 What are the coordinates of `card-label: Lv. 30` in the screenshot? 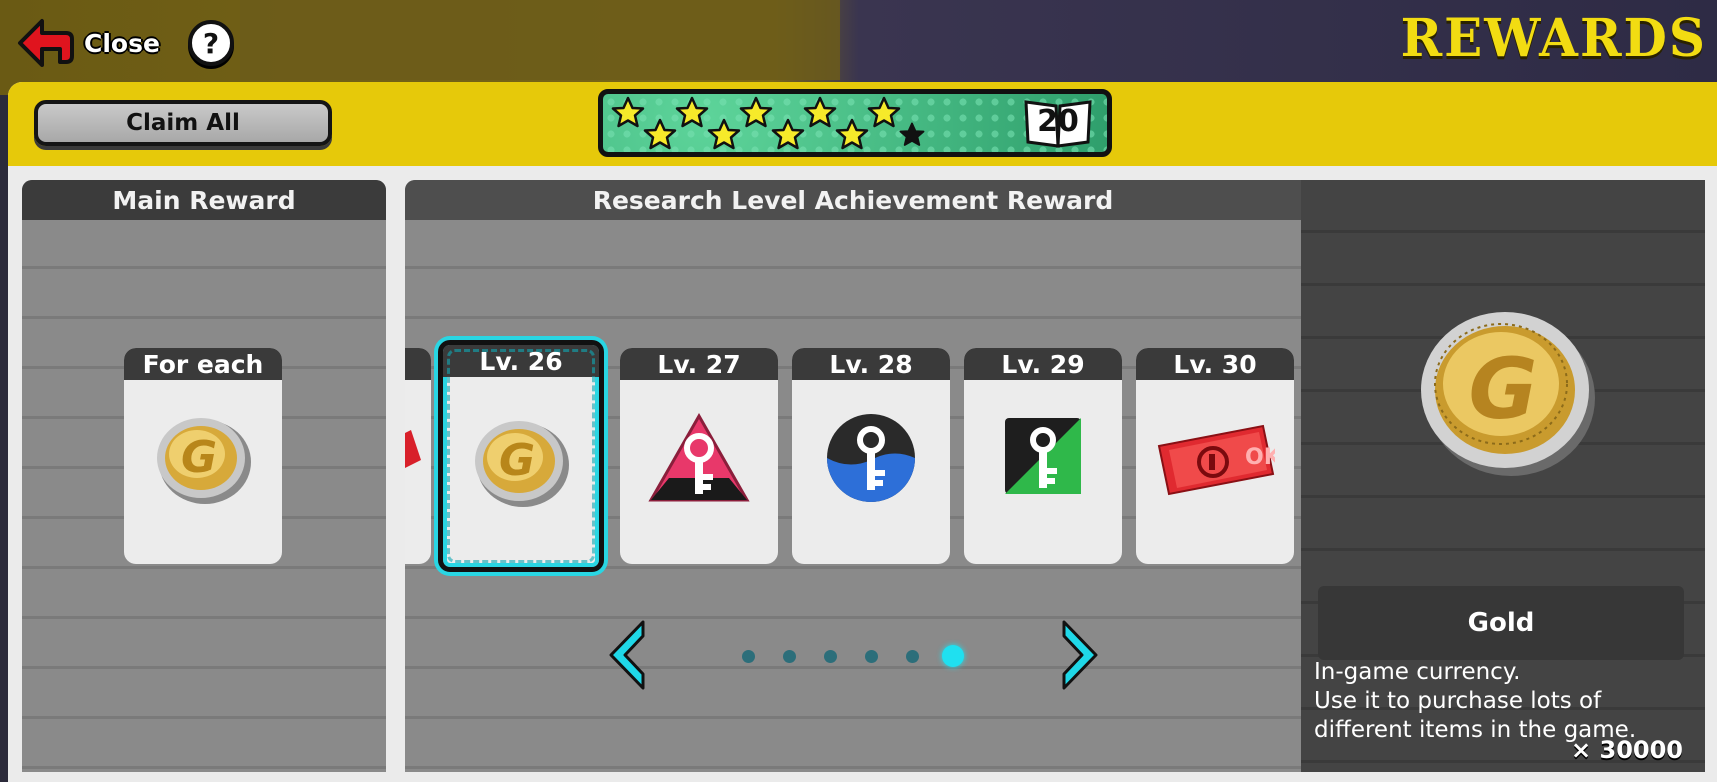 It's located at (1215, 364).